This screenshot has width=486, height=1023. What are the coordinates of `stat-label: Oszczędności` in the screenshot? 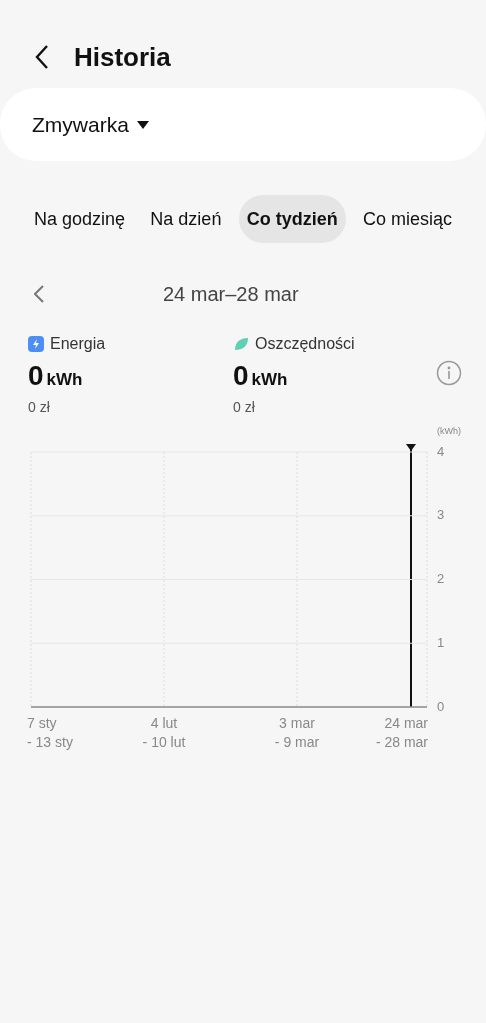 It's located at (305, 344).